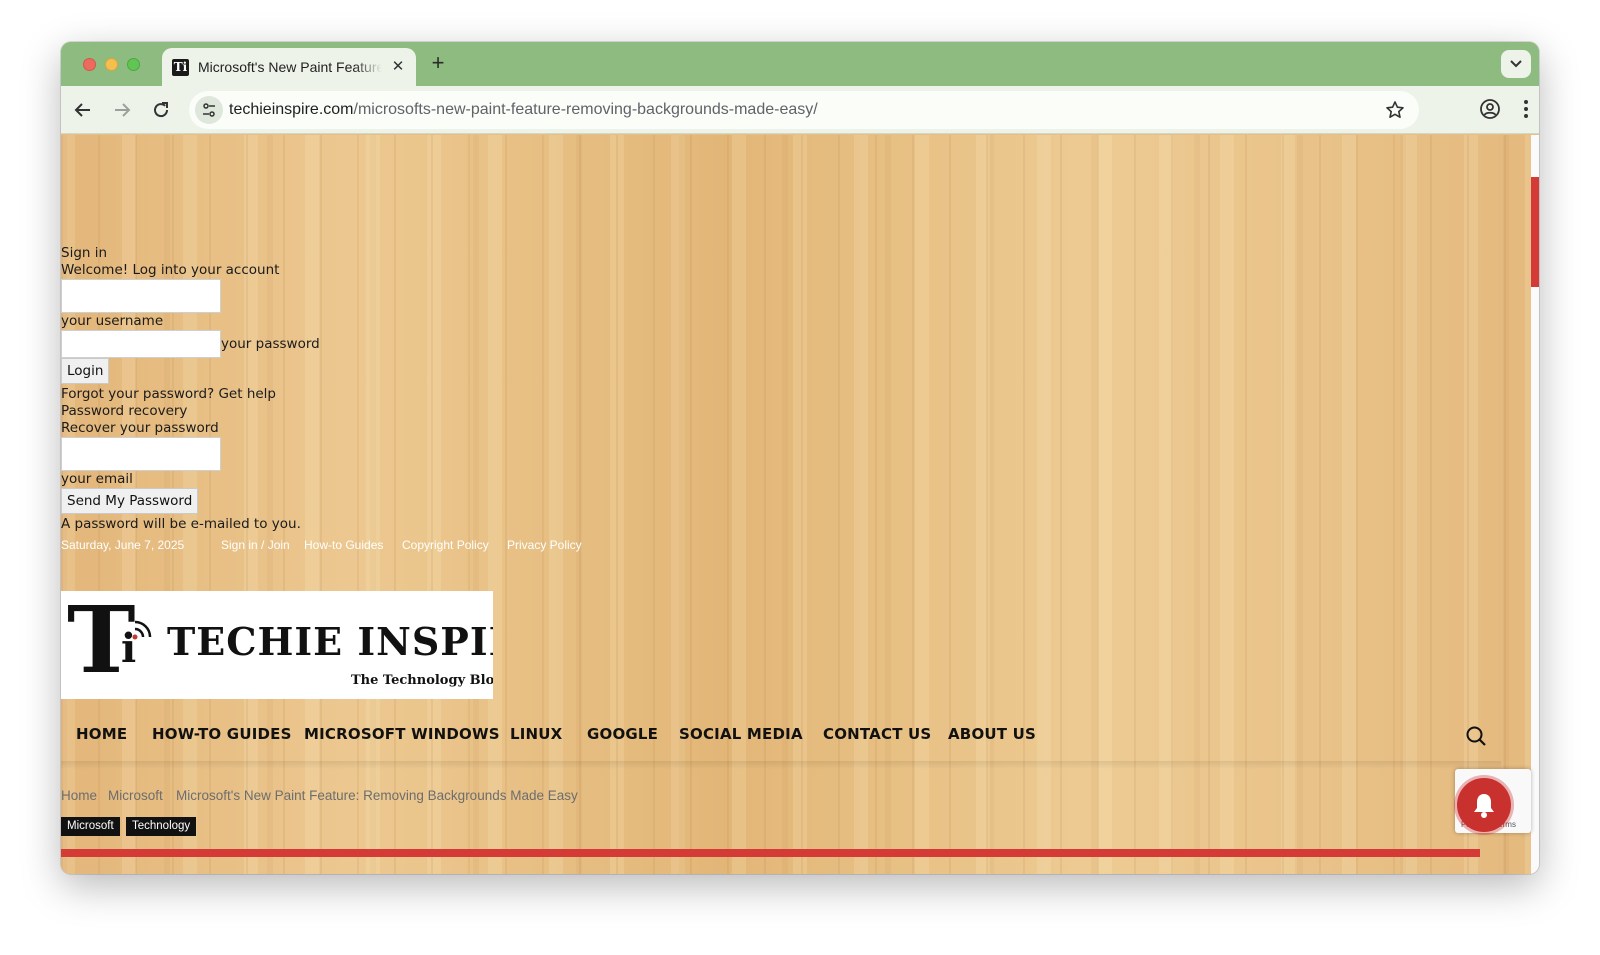  Describe the element at coordinates (330, 641) in the screenshot. I see `logo-title: TECHIE INSPIRE` at that location.